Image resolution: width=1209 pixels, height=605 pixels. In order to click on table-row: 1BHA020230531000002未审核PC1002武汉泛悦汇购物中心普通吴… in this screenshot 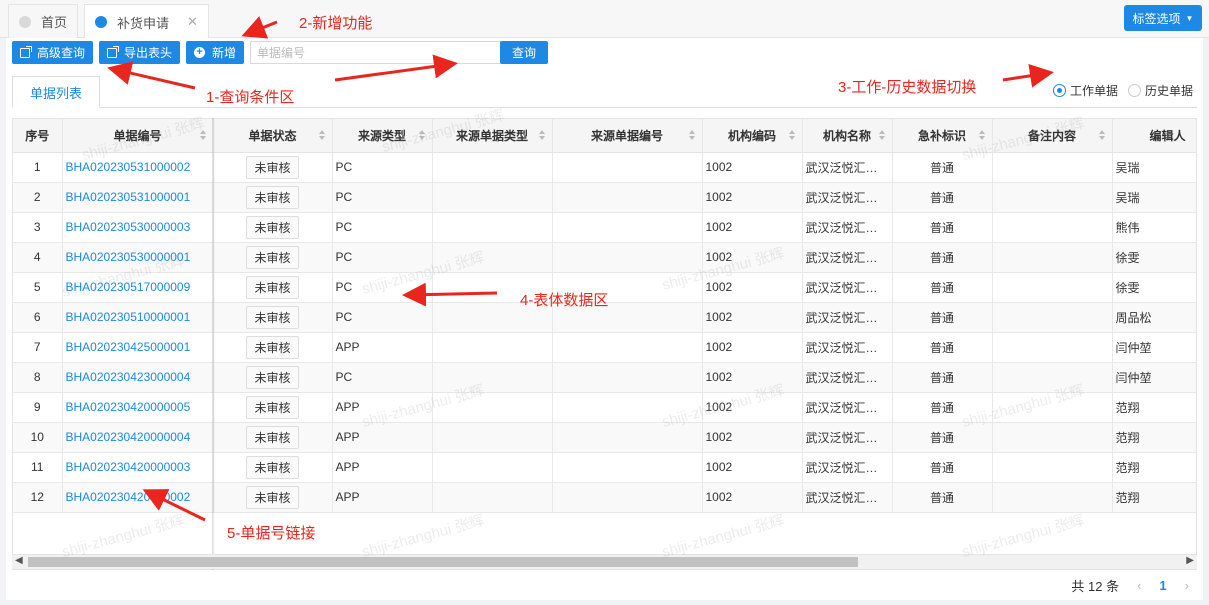, I will do `click(604, 167)`.